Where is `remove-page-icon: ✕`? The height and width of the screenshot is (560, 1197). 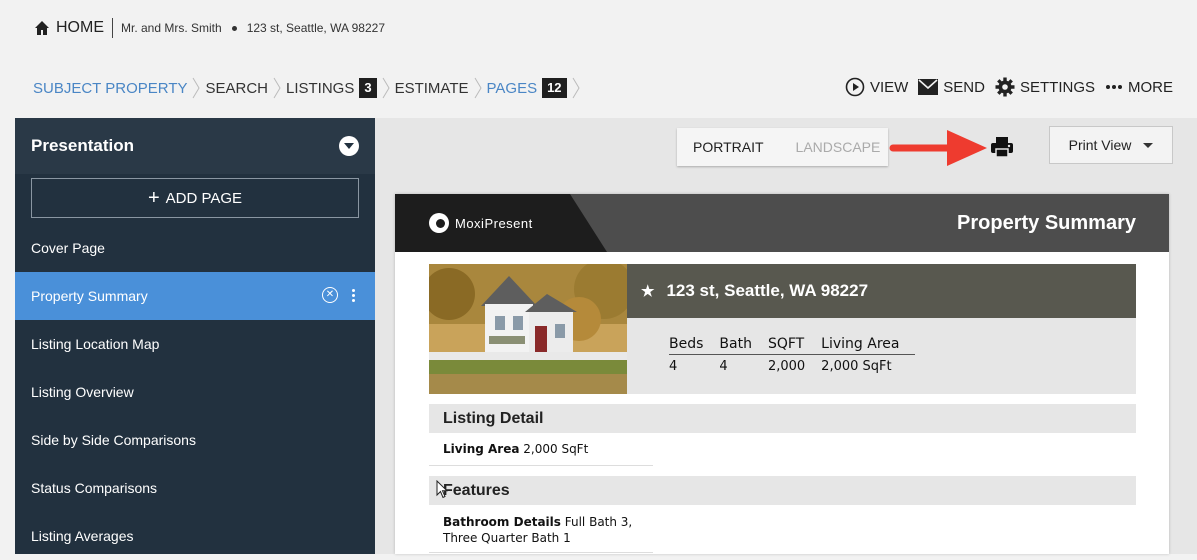 remove-page-icon: ✕ is located at coordinates (330, 295).